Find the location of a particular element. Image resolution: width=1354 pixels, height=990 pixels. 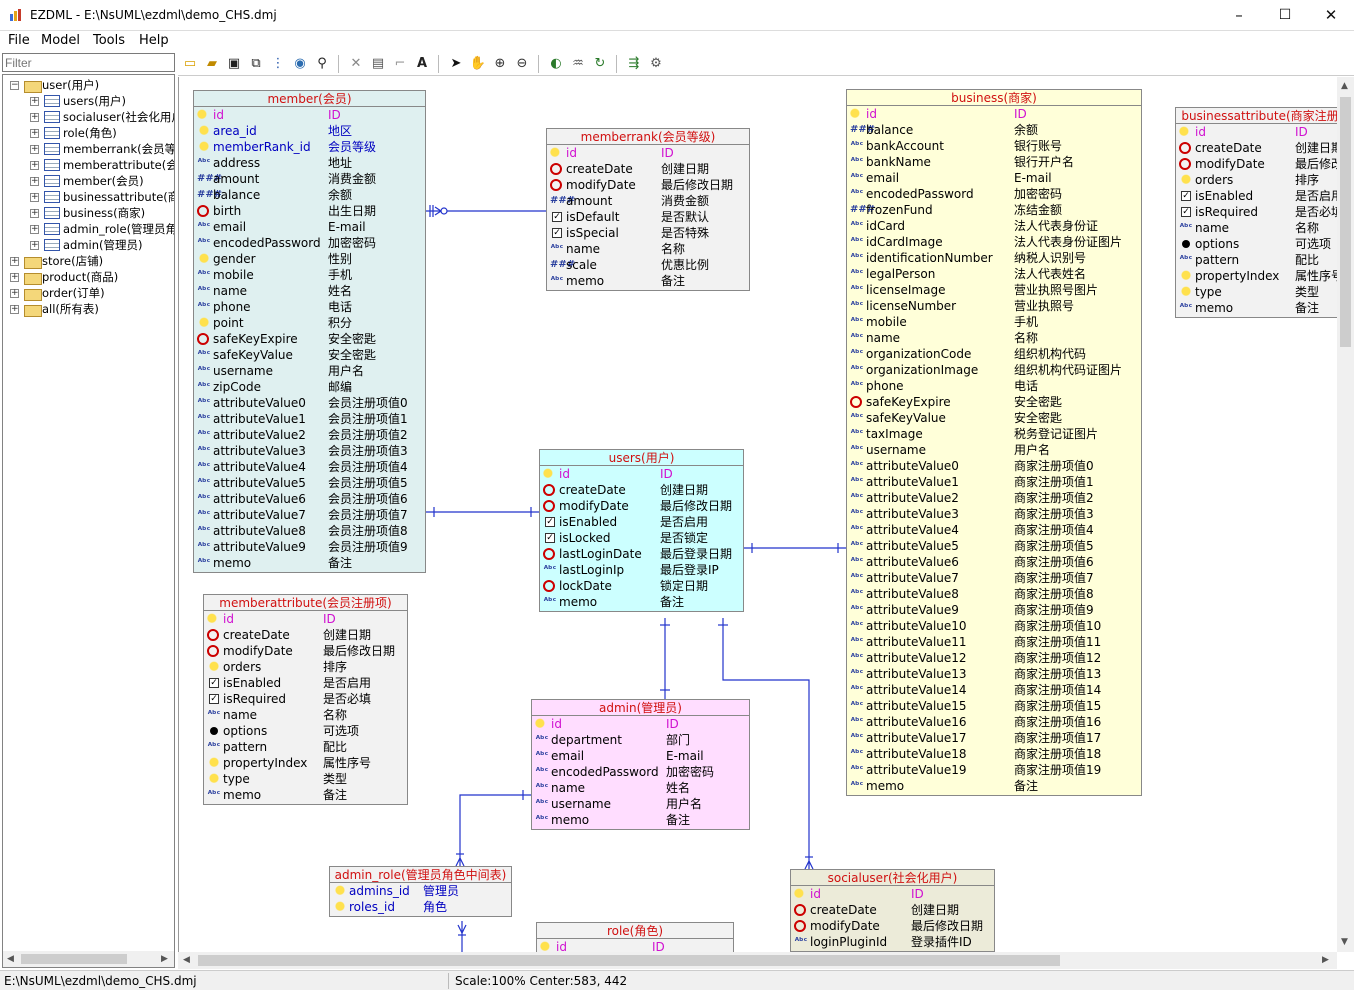

entity-field: ✓ isDefault 是否默认 is located at coordinates (648, 217).